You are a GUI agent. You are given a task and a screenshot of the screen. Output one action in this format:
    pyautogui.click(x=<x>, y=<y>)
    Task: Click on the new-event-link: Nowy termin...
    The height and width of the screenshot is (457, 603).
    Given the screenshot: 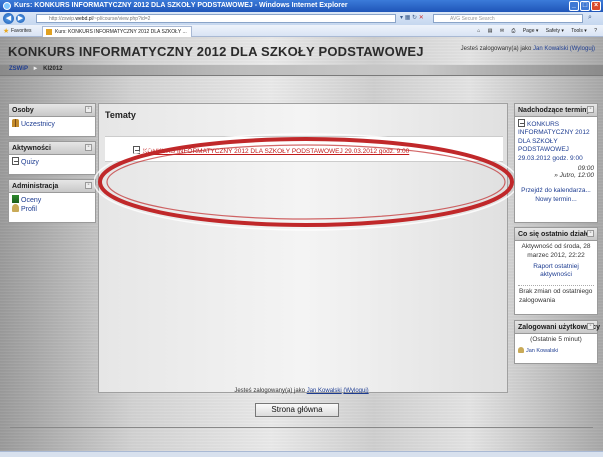 What is the action you would take?
    pyautogui.click(x=556, y=199)
    